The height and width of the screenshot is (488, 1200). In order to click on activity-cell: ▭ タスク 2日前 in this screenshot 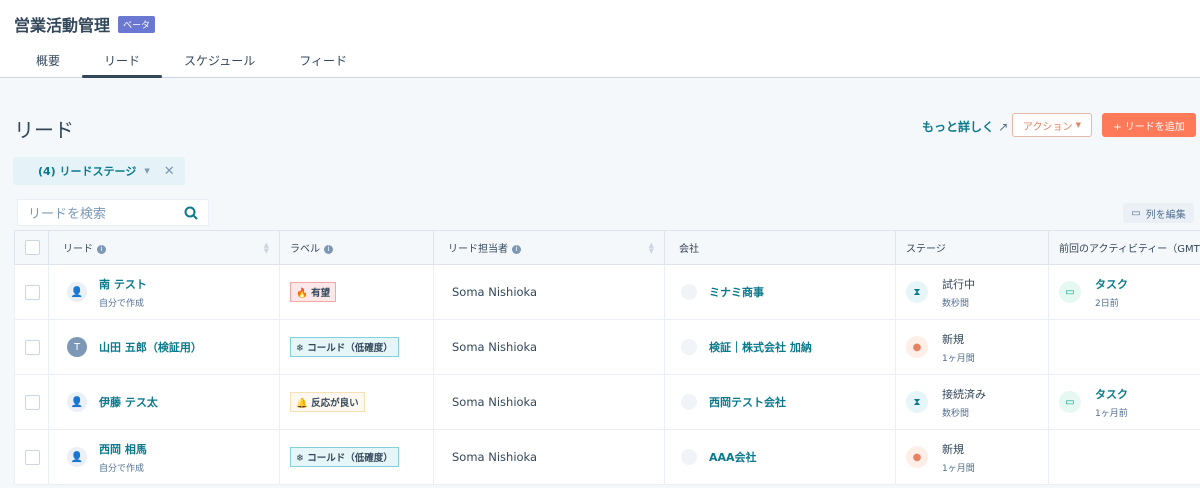, I will do `click(1124, 292)`.